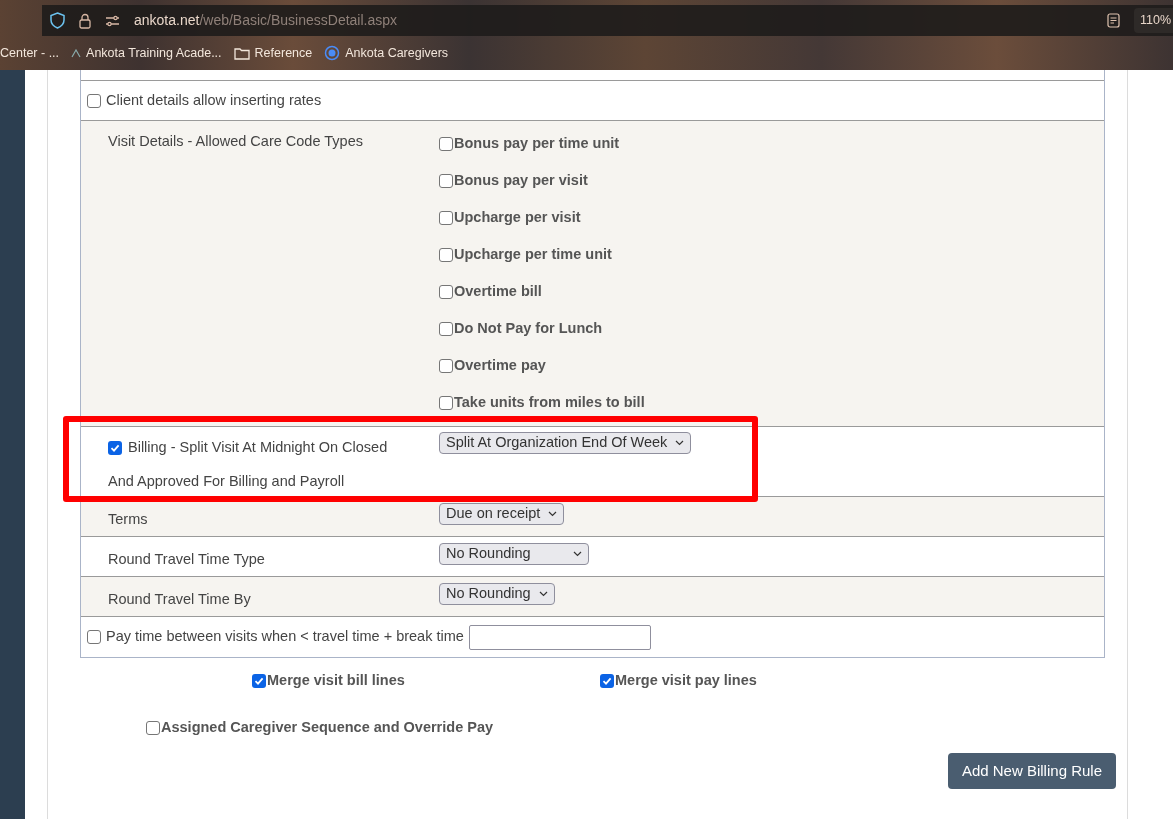  I want to click on url-text: ankota.net/web/Basic/BusinessDetail.aspx, so click(613, 20).